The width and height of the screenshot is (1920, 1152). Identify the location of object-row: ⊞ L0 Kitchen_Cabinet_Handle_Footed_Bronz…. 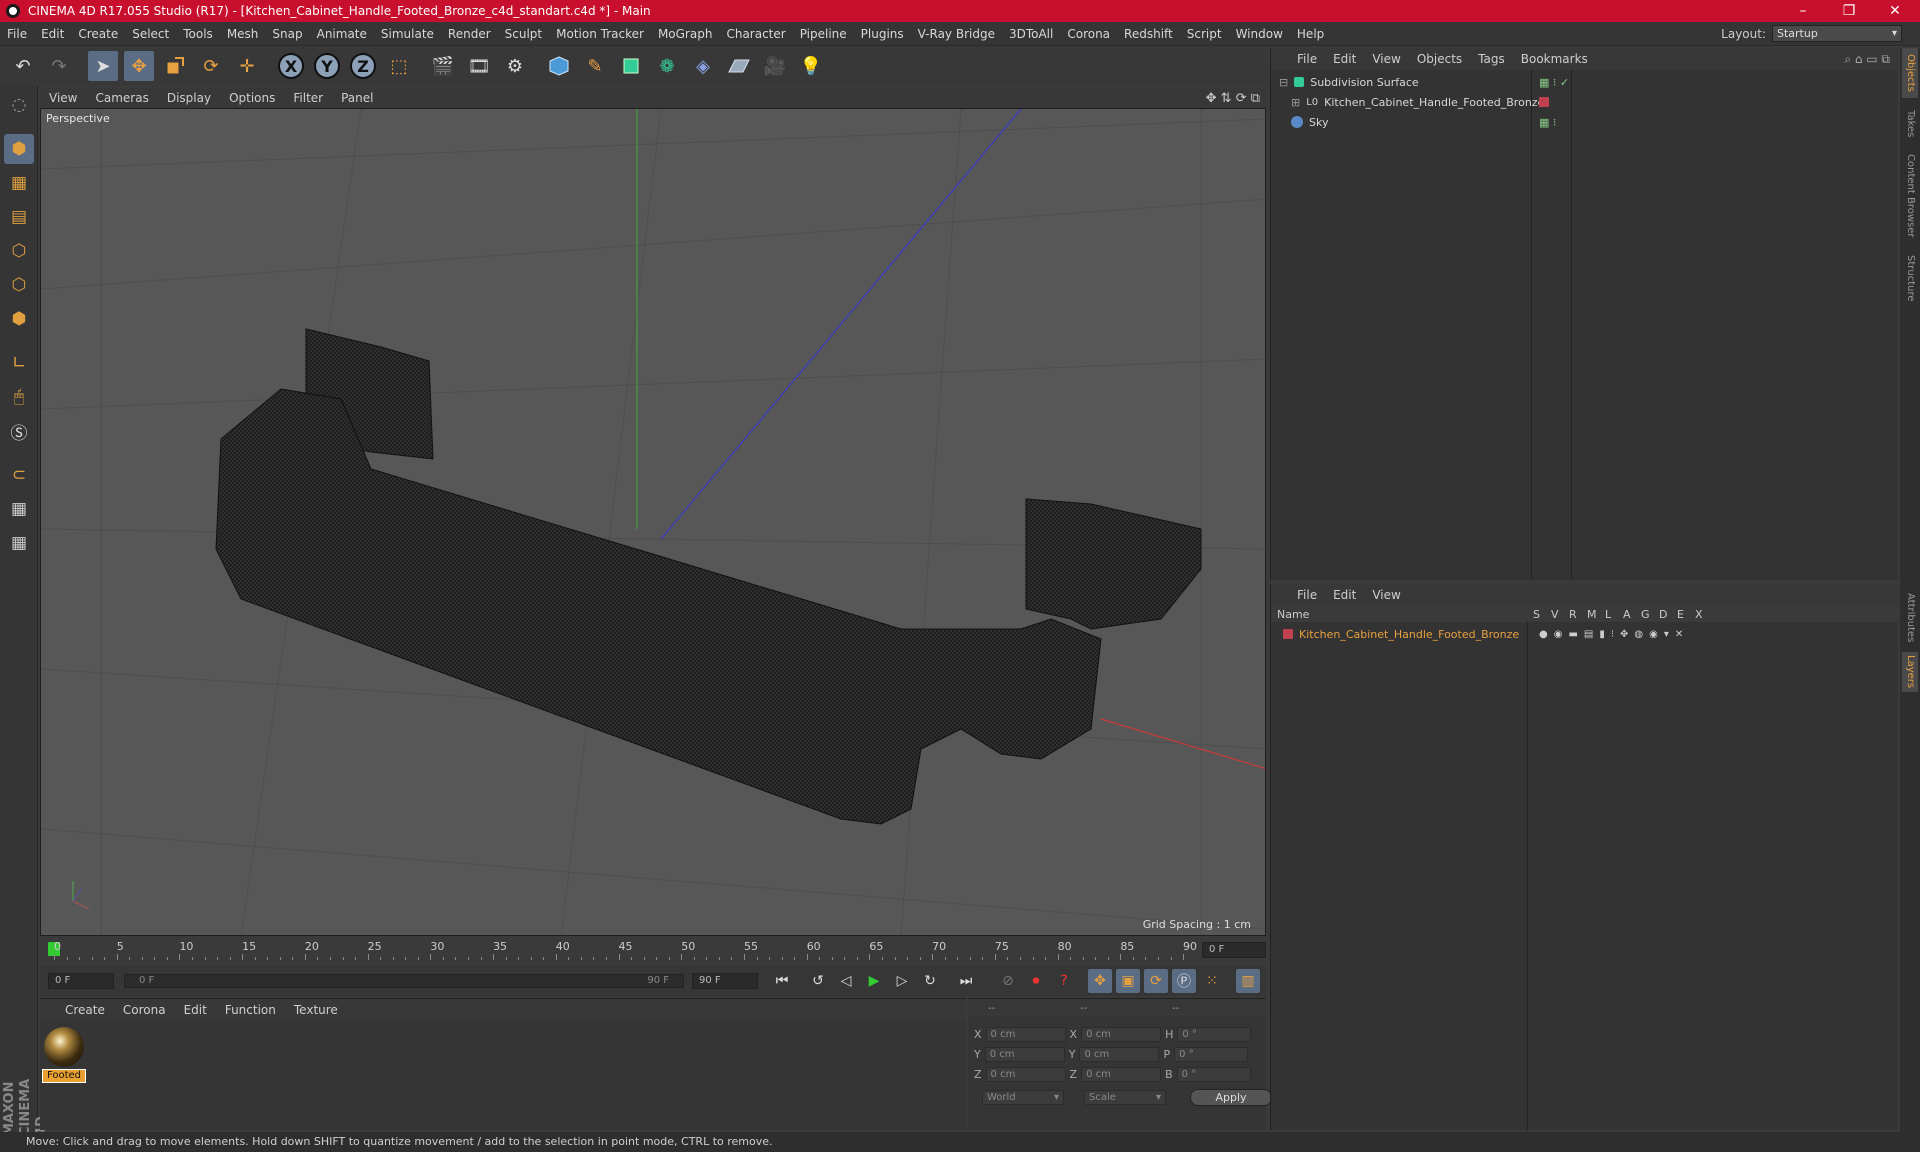
(1539, 102).